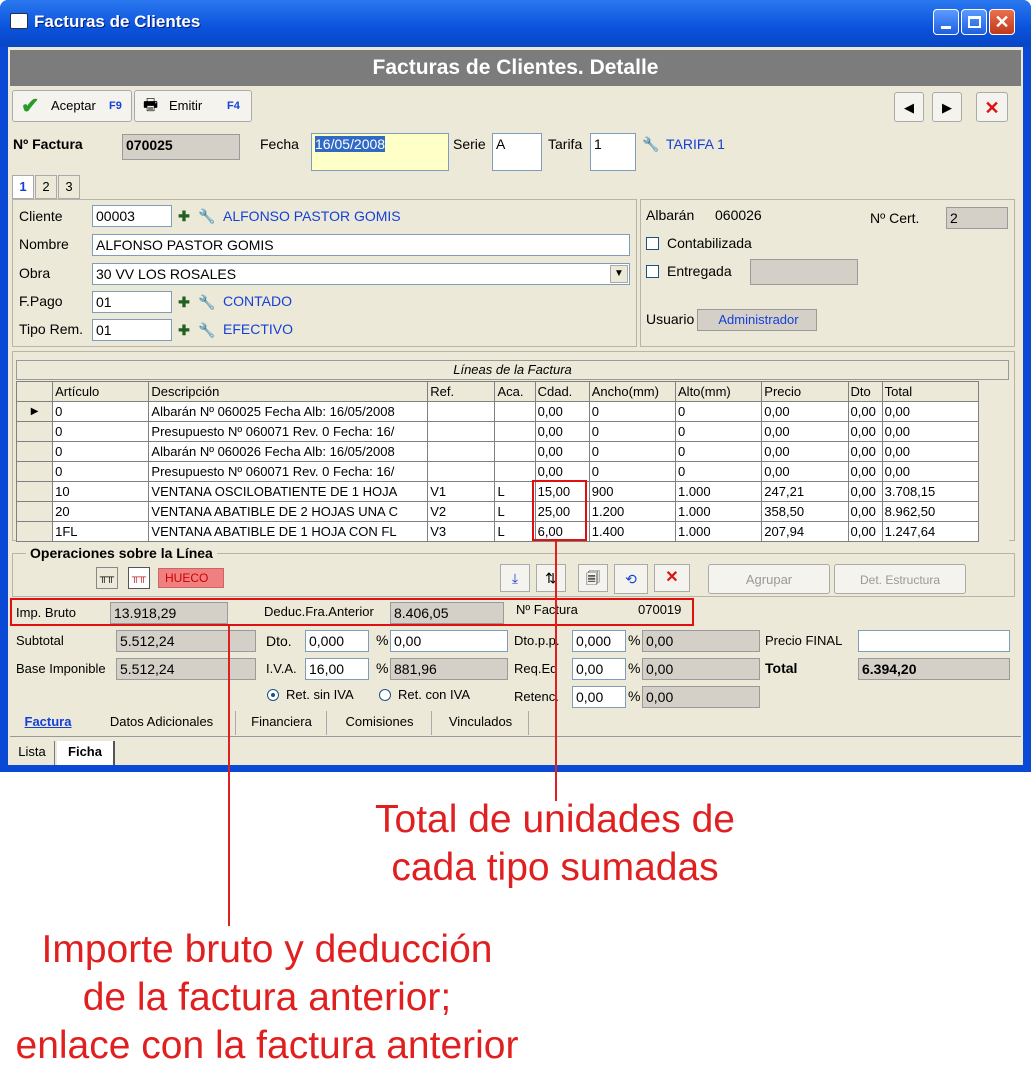 This screenshot has height=1070, width=1031. What do you see at coordinates (632, 491) in the screenshot?
I see `cell: 900` at bounding box center [632, 491].